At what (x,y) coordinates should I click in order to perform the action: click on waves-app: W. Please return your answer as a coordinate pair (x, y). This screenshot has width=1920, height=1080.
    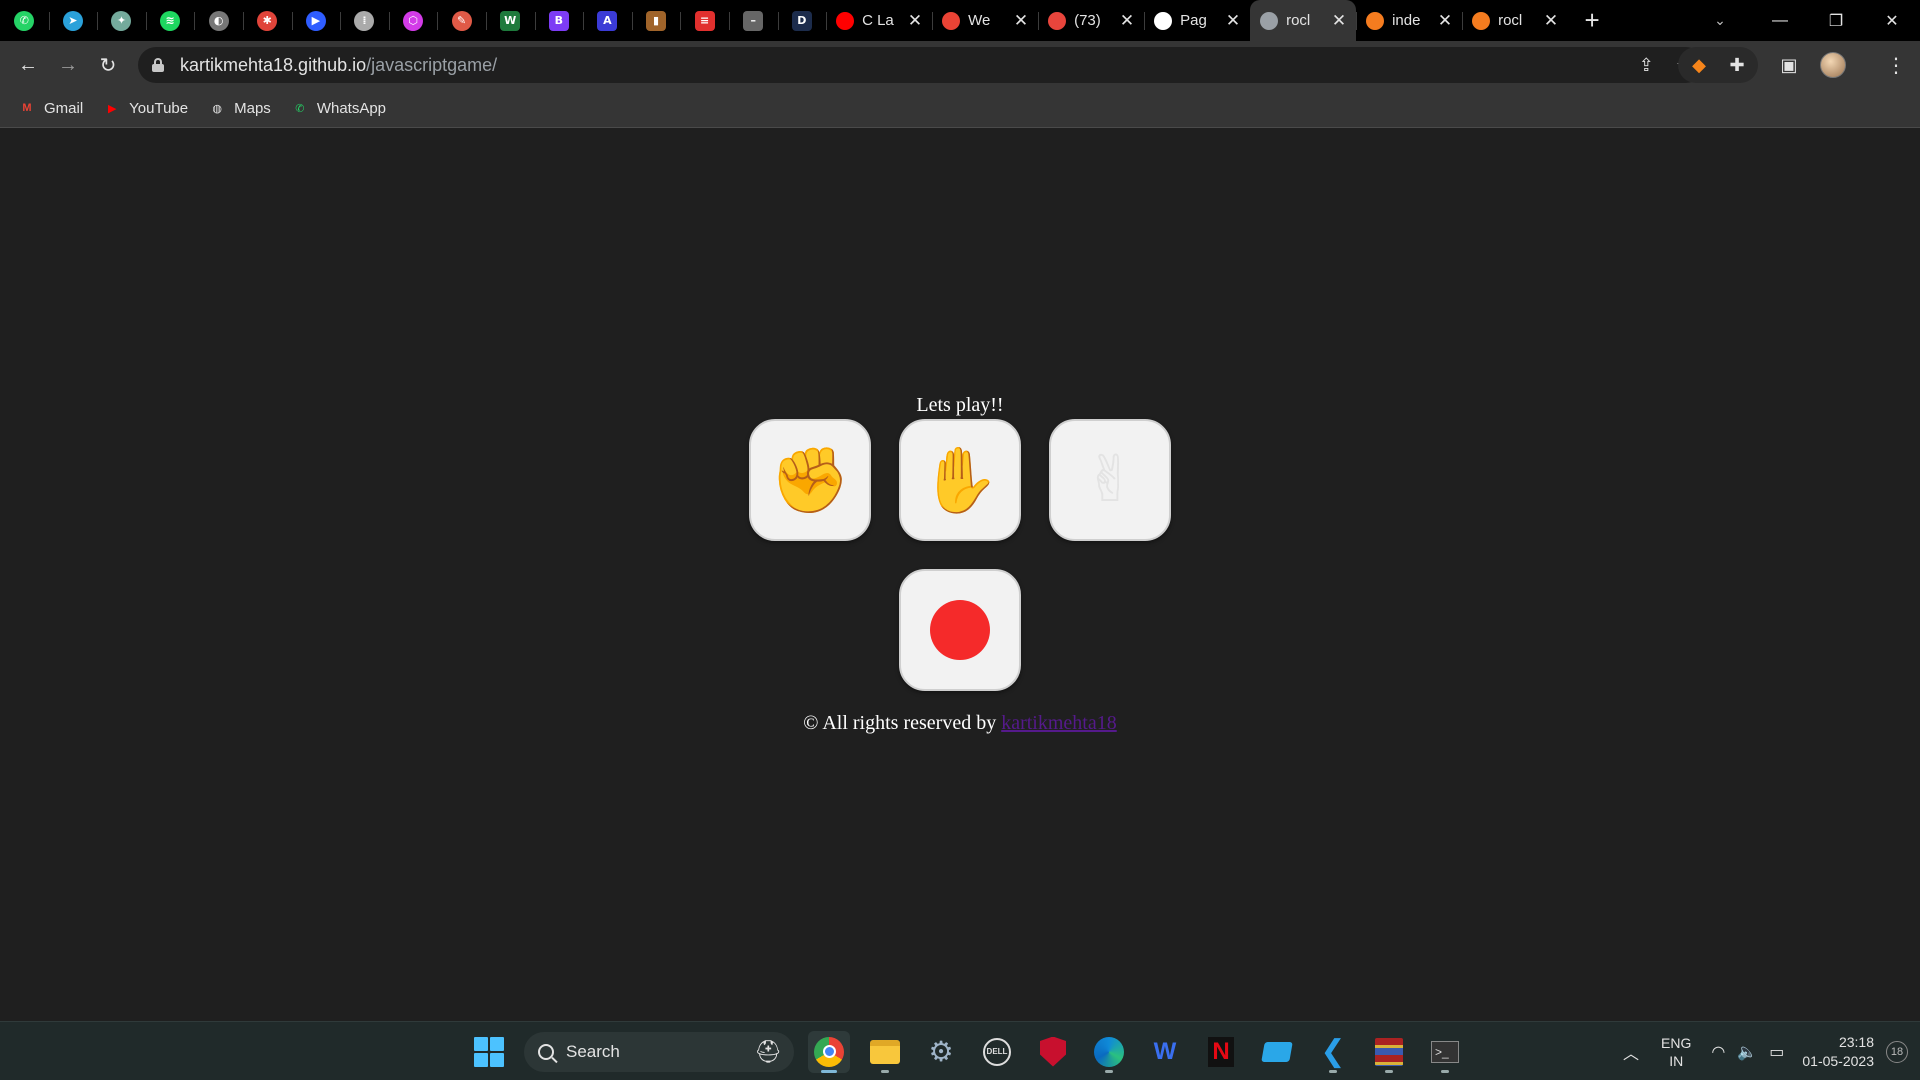
    Looking at the image, I should click on (1165, 1052).